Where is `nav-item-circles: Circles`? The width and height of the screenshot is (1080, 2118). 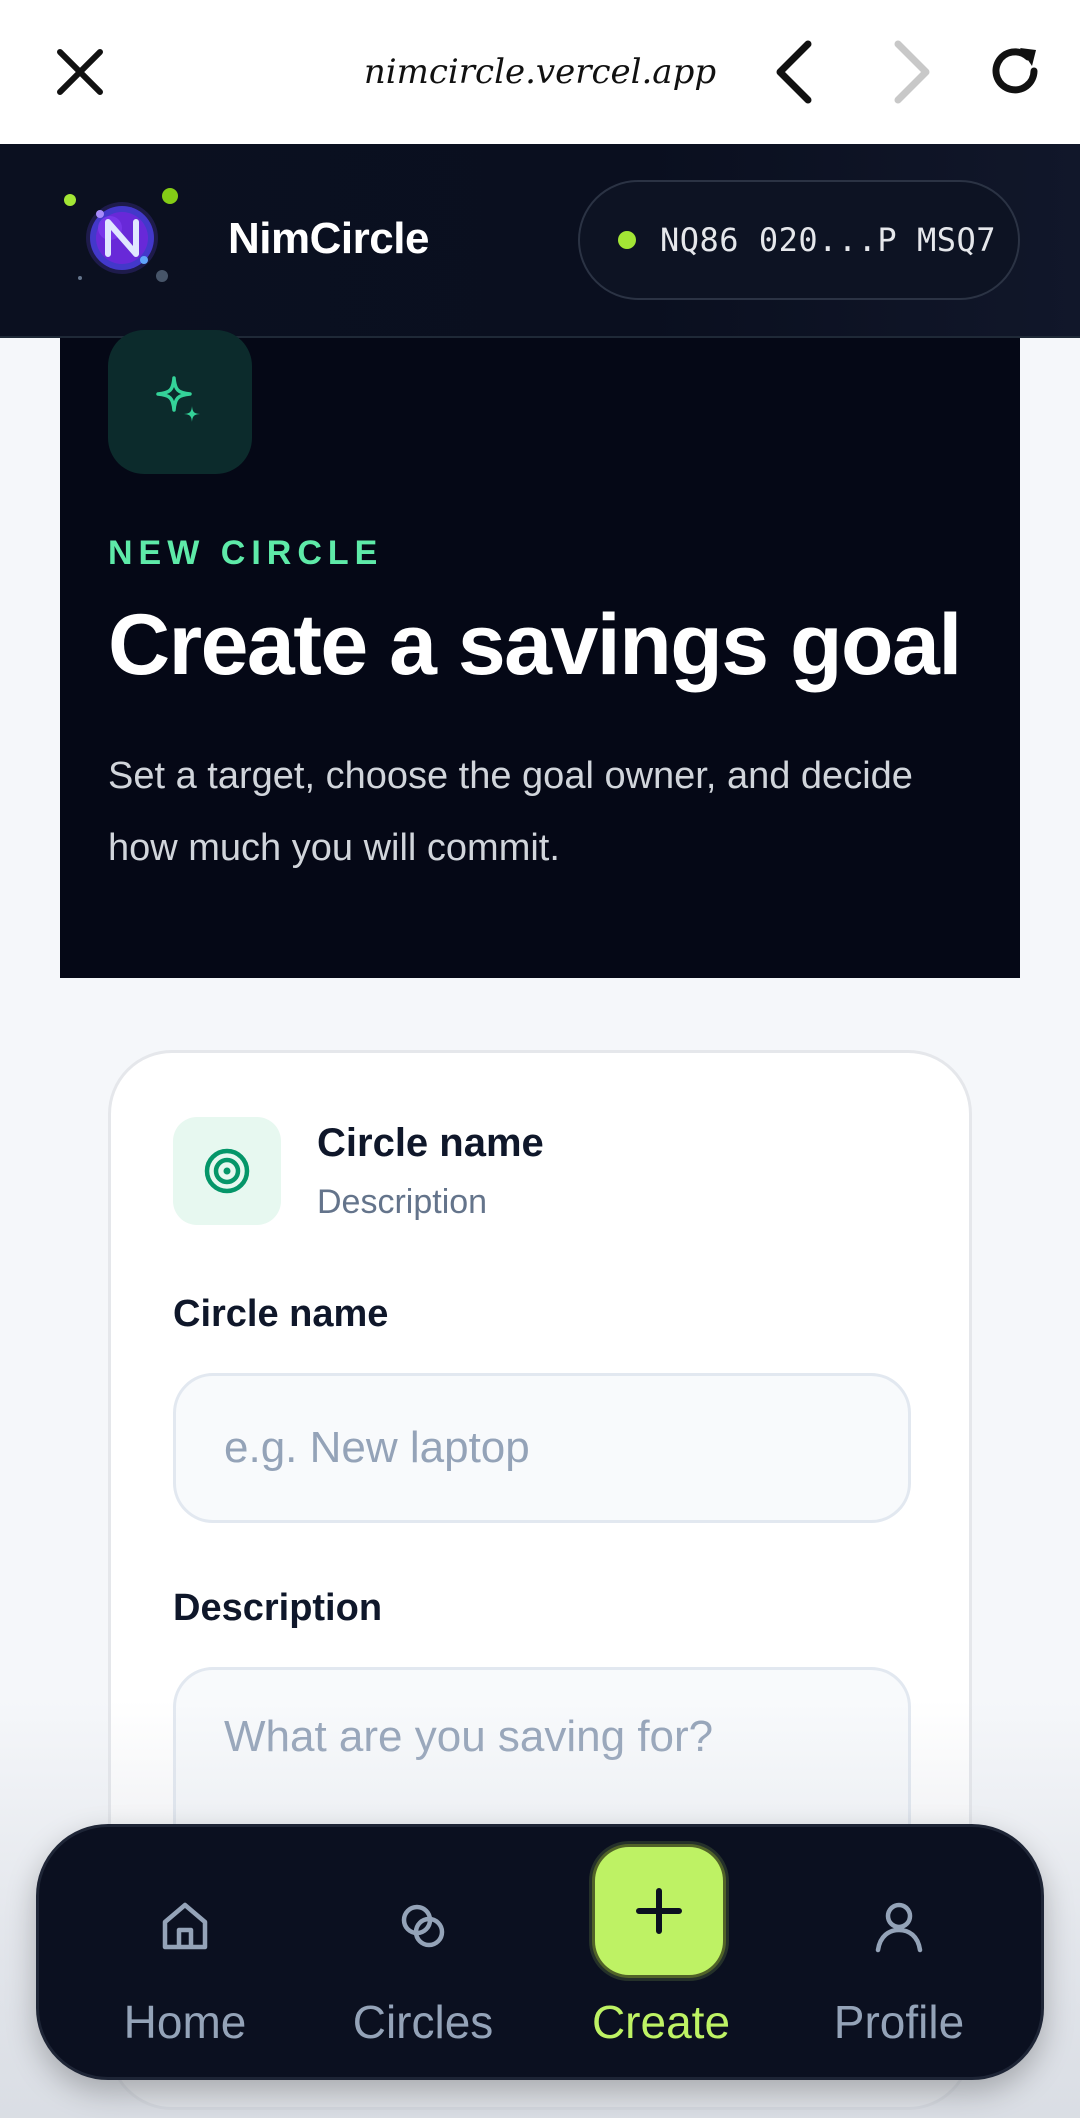 nav-item-circles: Circles is located at coordinates (423, 1955).